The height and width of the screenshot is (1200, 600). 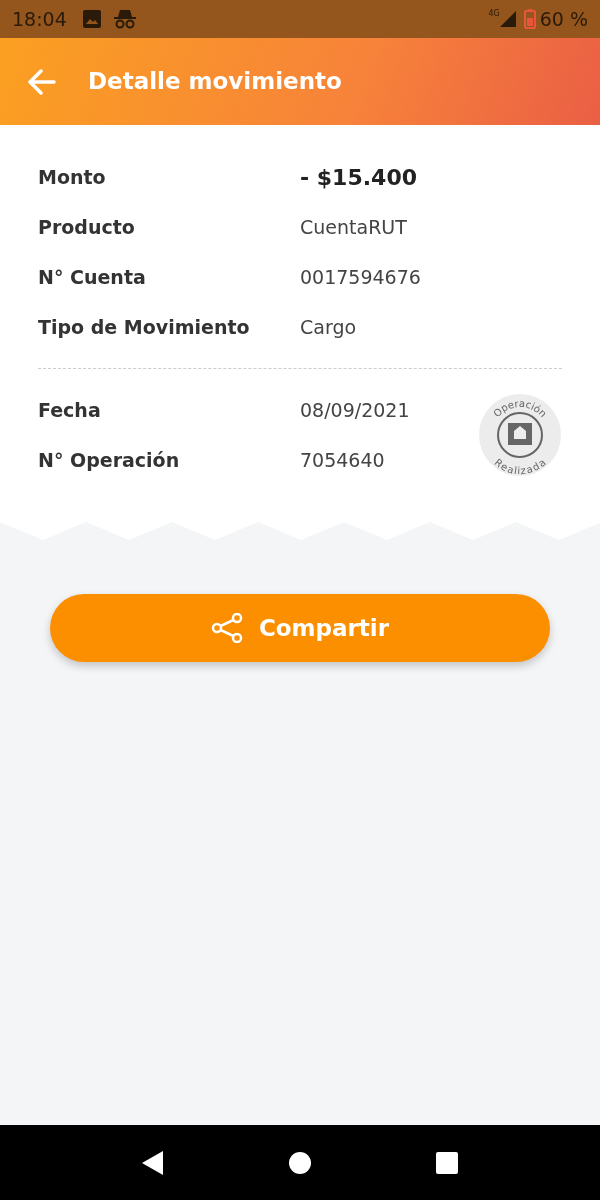 I want to click on status-time: 18:04, so click(x=39, y=19).